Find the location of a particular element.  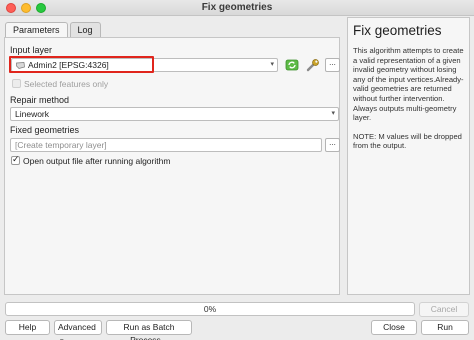

wrench-settings-icon is located at coordinates (313, 65).